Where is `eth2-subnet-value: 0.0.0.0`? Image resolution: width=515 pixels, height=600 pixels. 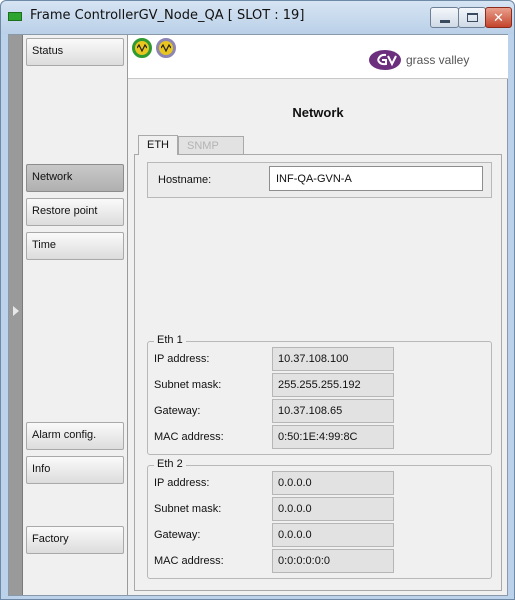
eth2-subnet-value: 0.0.0.0 is located at coordinates (333, 509).